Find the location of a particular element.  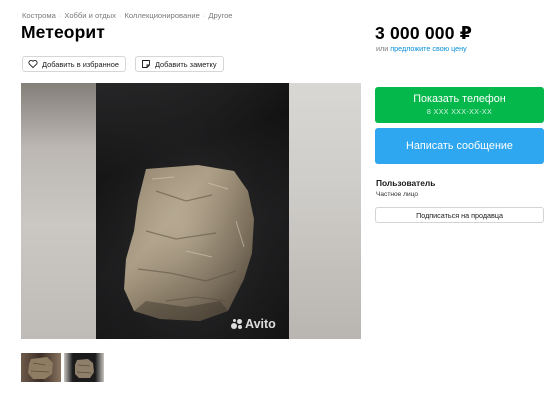

add-to-favorites-button: Добавить в избранное is located at coordinates (74, 64).